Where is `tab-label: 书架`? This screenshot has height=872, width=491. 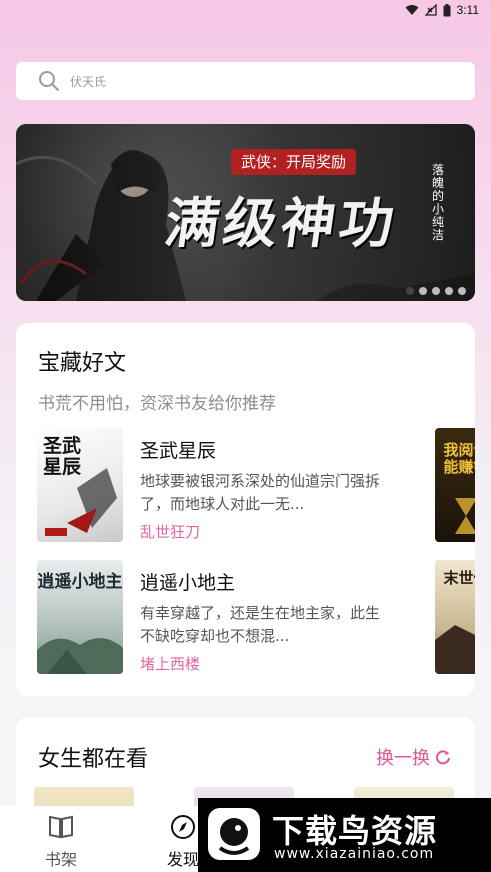 tab-label: 书架 is located at coordinates (60, 859).